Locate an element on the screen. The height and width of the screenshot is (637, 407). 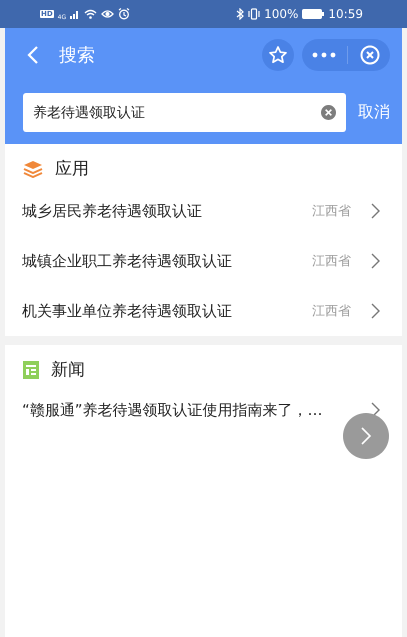
star-icon is located at coordinates (278, 55).